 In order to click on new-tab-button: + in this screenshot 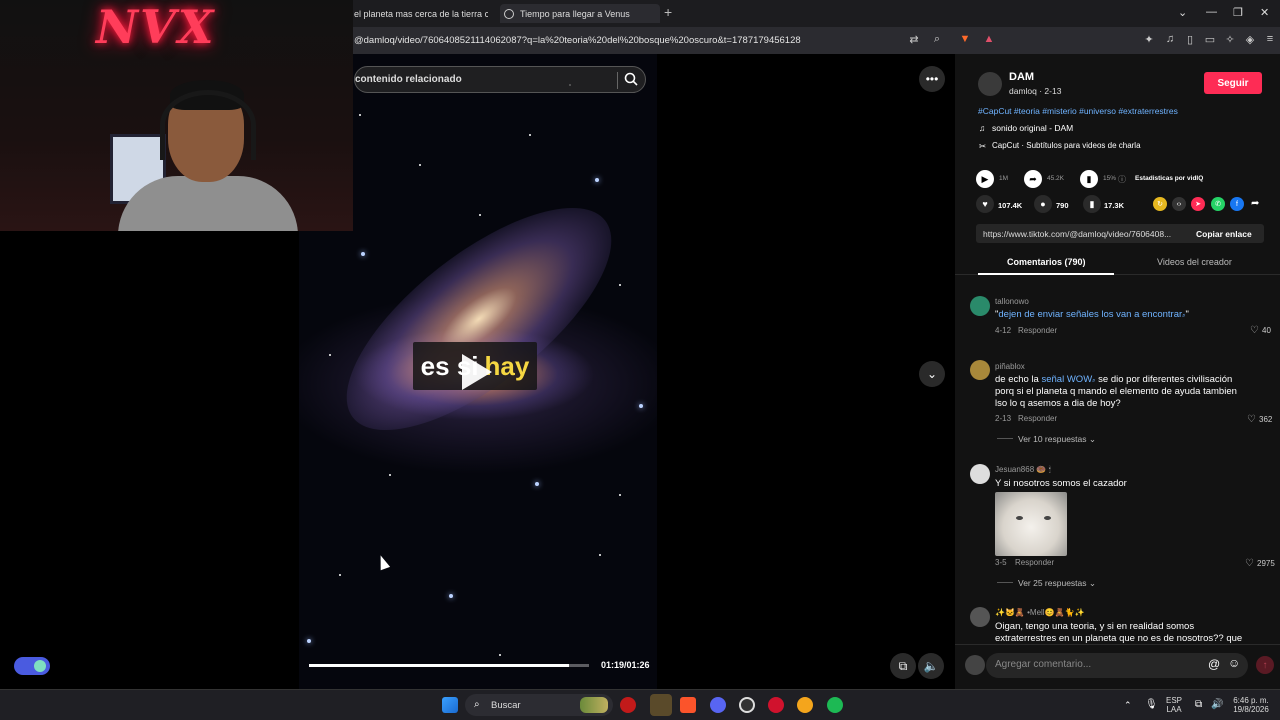, I will do `click(668, 12)`.